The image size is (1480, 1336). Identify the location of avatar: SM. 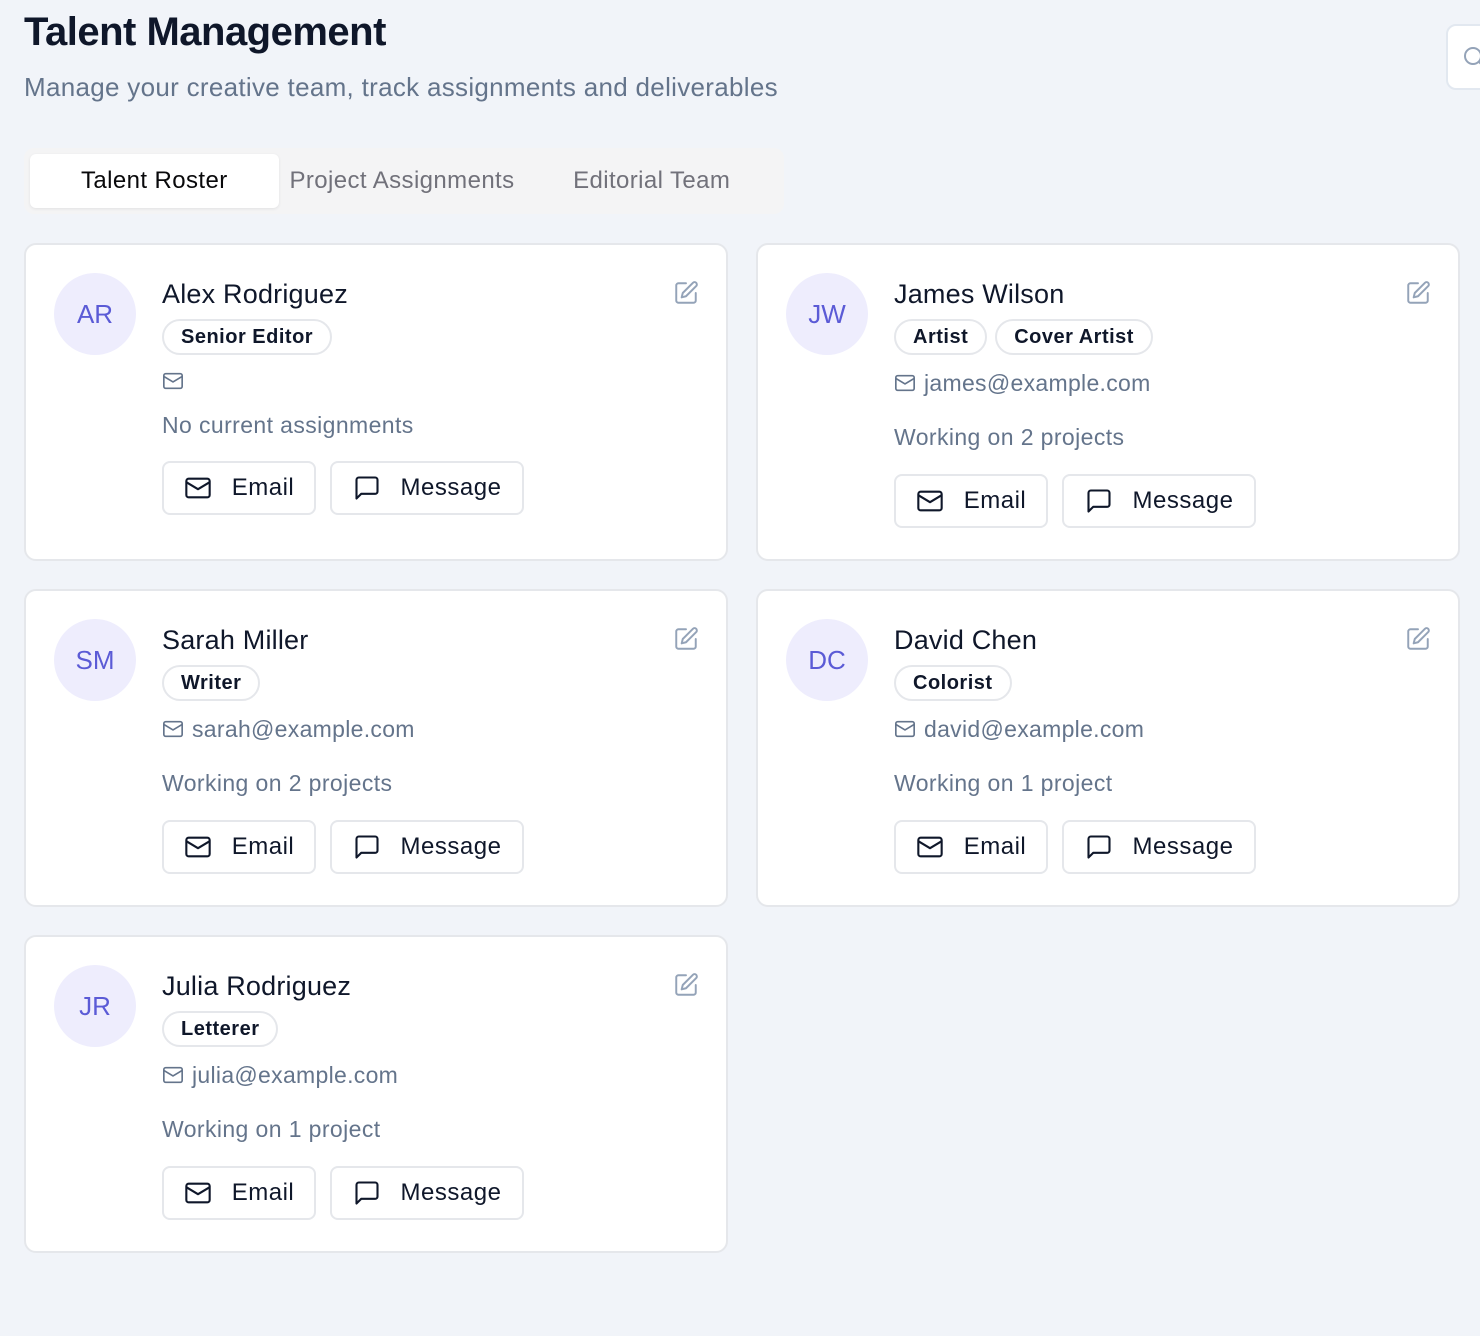
(95, 660).